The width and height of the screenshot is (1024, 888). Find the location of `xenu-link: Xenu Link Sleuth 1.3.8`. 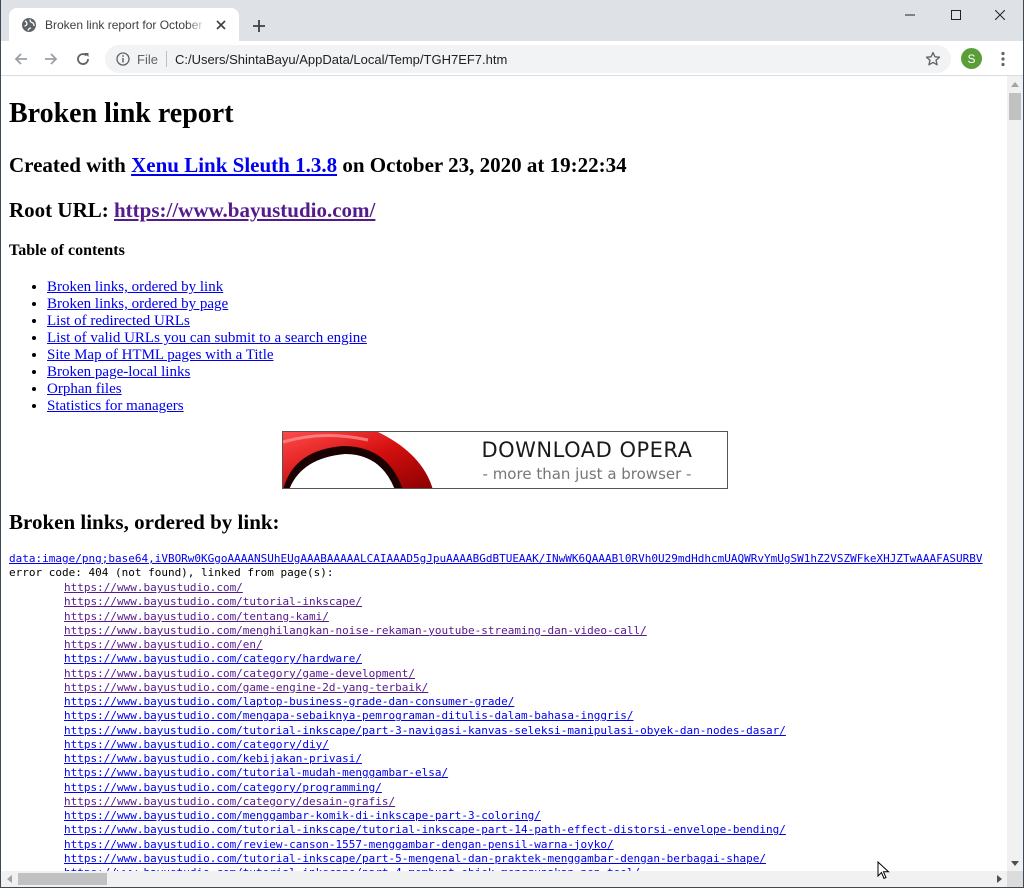

xenu-link: Xenu Link Sleuth 1.3.8 is located at coordinates (234, 165).